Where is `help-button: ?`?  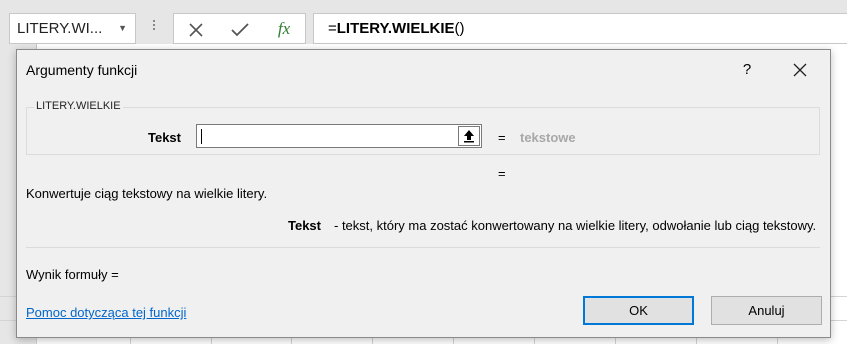 help-button: ? is located at coordinates (747, 69).